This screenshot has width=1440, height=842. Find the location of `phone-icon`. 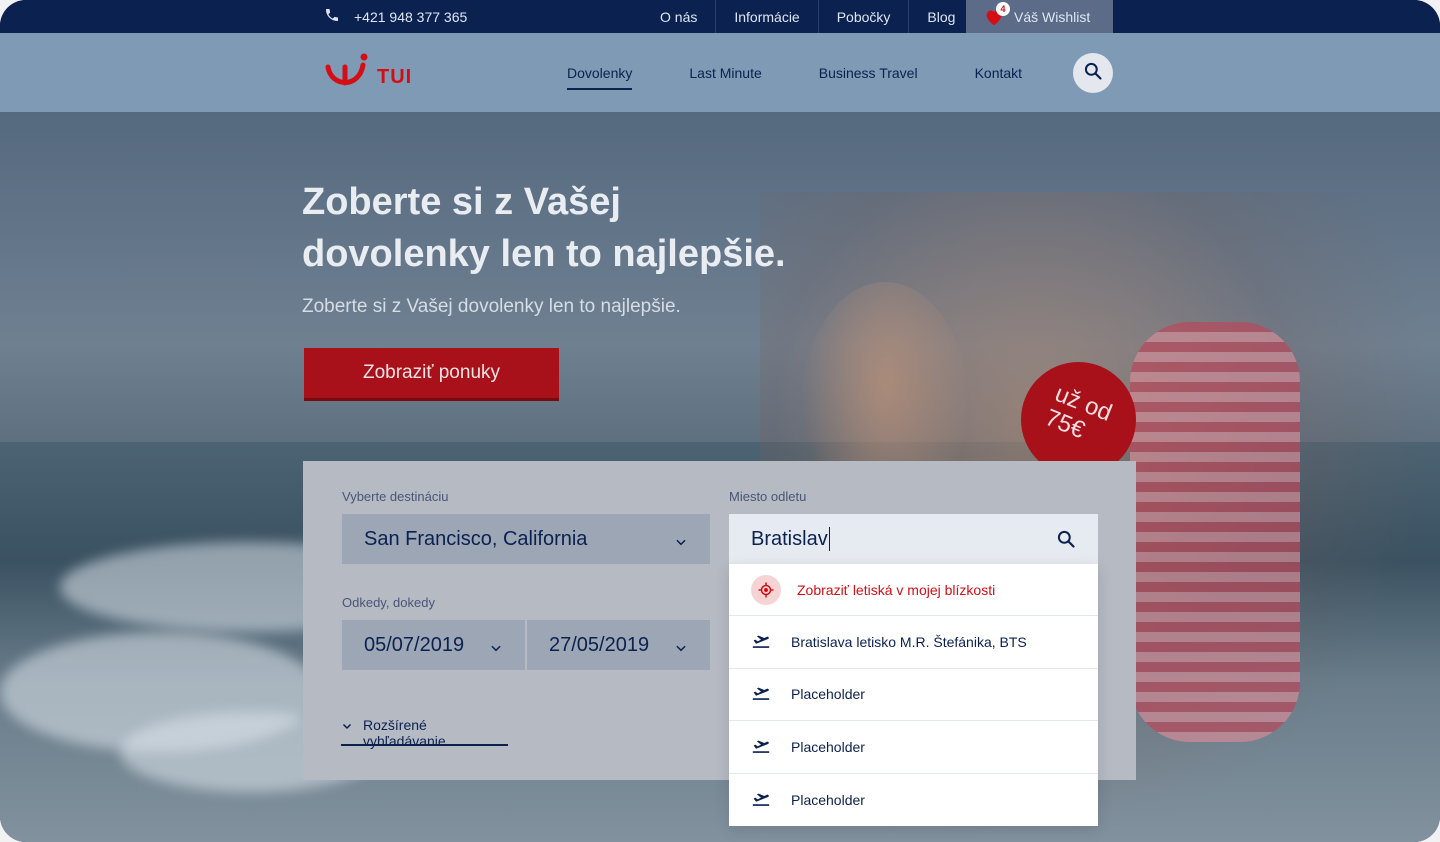

phone-icon is located at coordinates (332, 16).